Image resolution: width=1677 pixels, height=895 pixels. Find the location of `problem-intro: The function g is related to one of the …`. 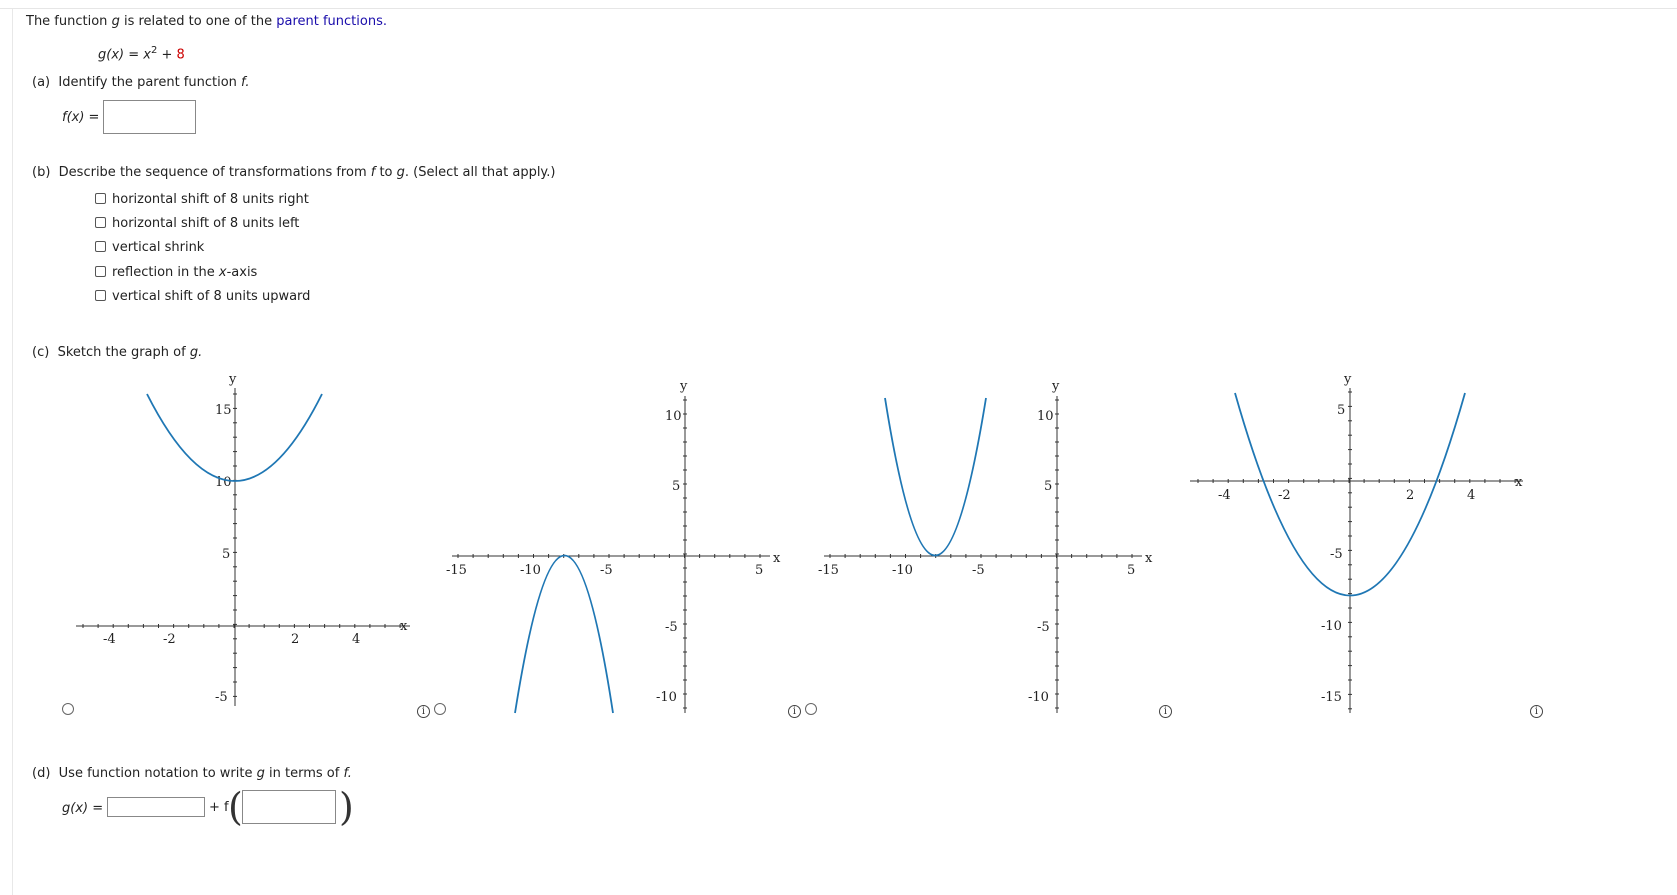

problem-intro: The function g is related to one of the … is located at coordinates (206, 21).